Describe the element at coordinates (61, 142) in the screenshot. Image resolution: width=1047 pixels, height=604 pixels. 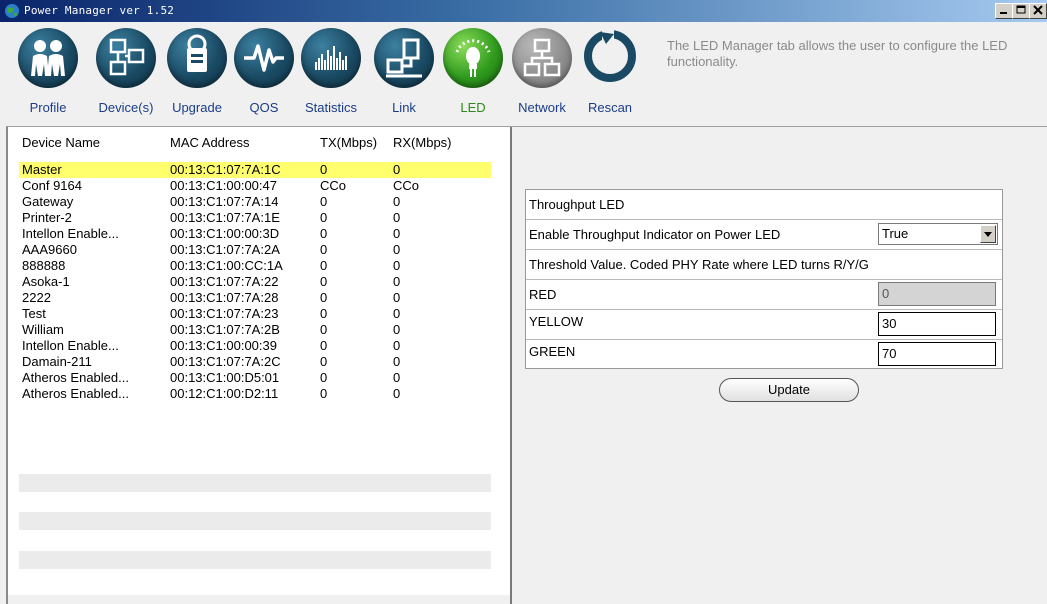
I see `column-header-device-name: Device Name` at that location.